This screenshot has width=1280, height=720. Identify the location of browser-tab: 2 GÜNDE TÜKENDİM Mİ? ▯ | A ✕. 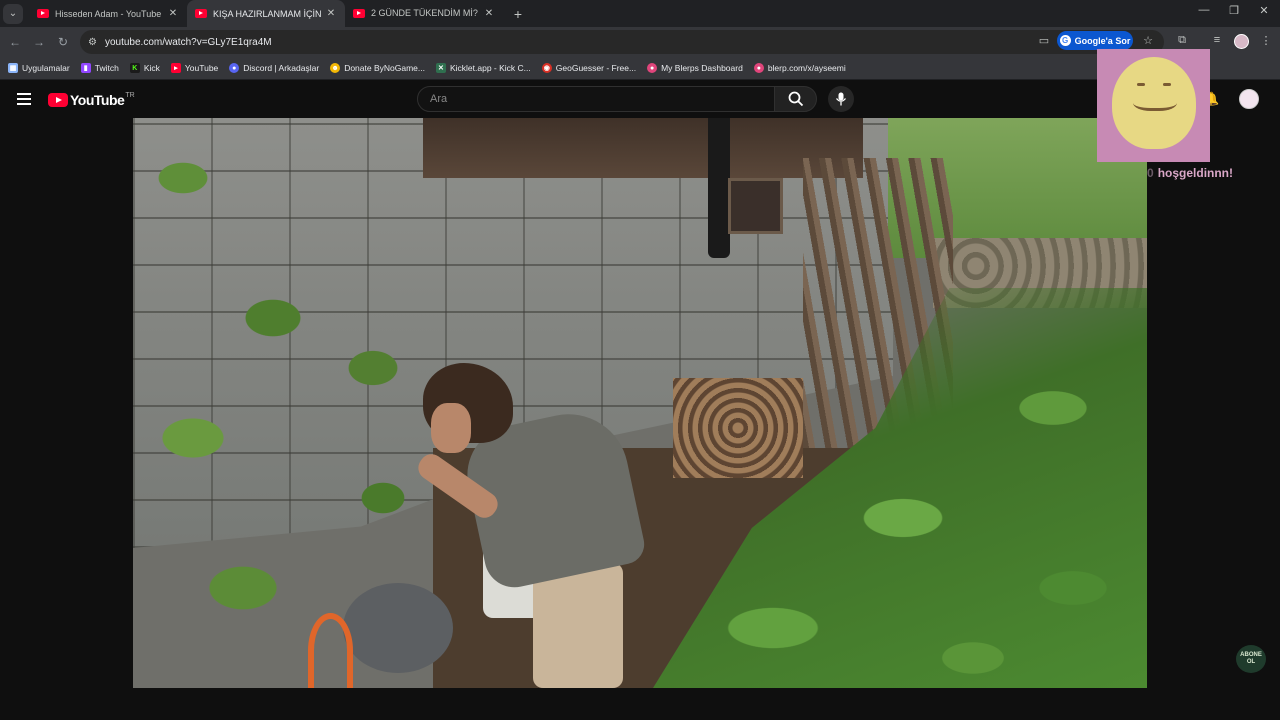
(424, 13).